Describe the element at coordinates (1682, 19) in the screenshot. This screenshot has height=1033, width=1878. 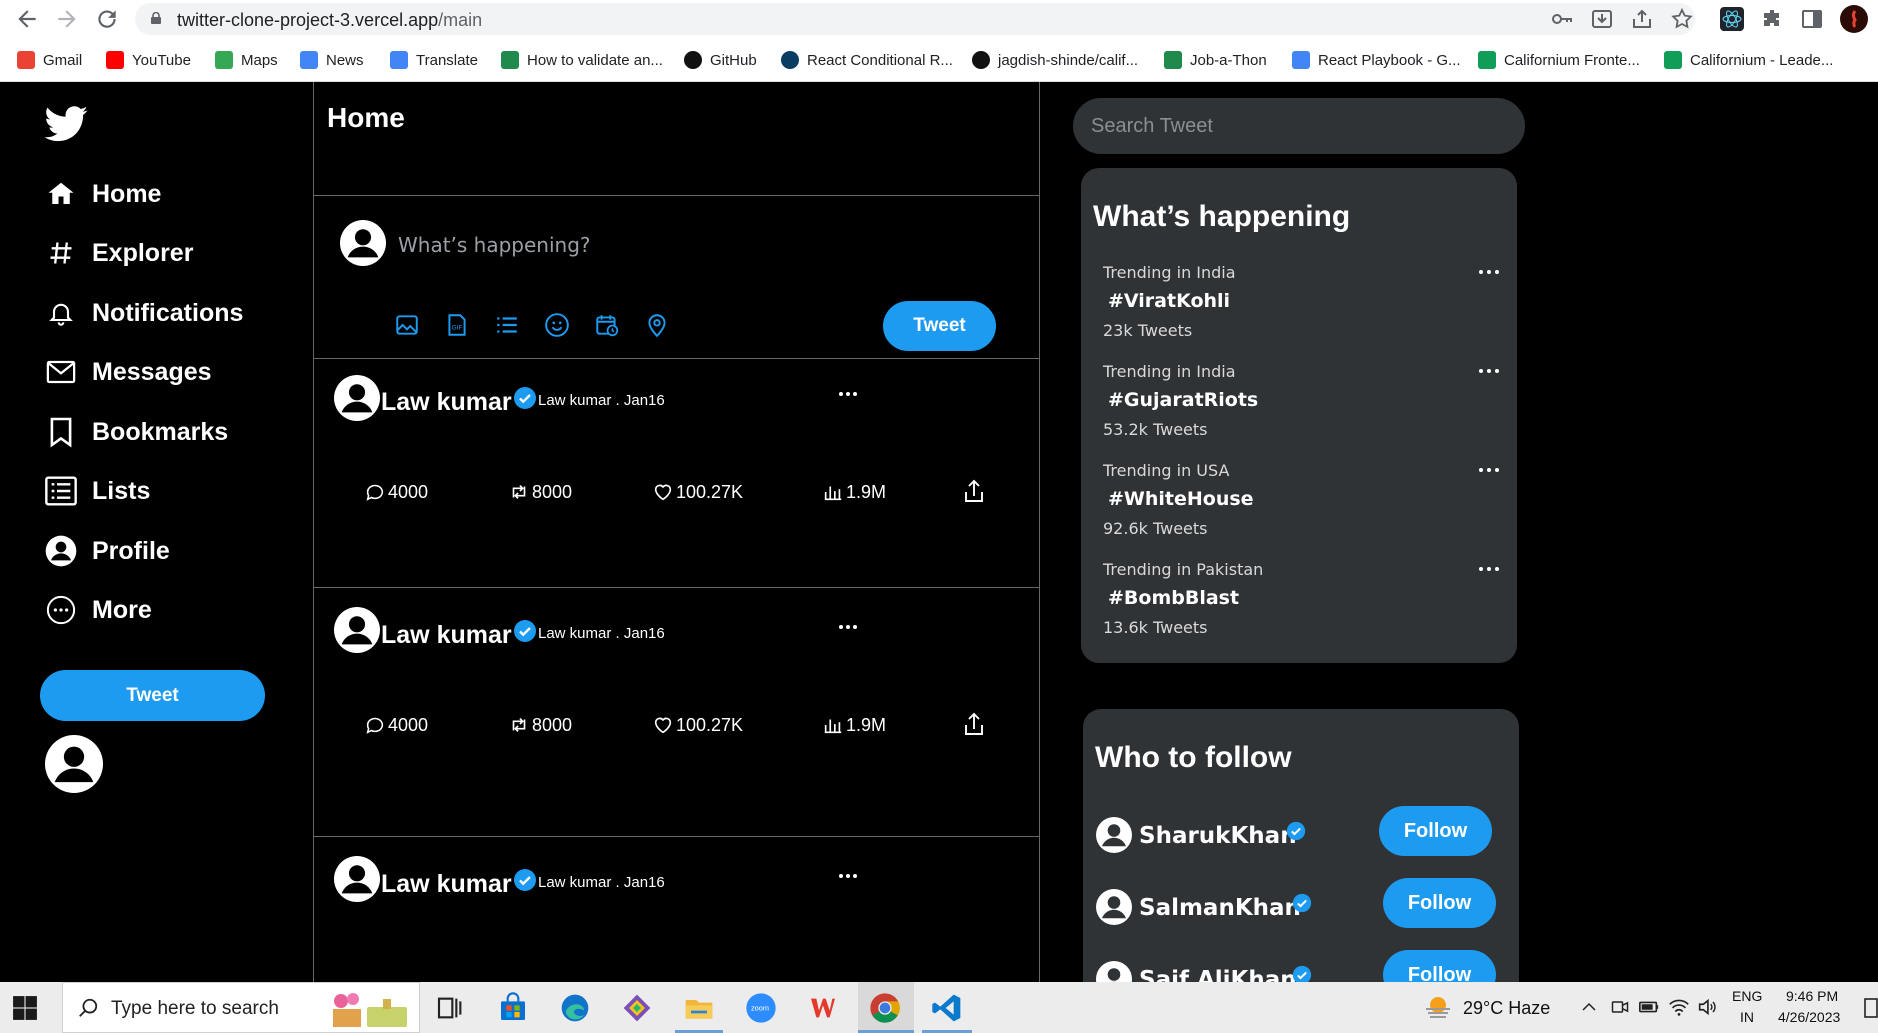
I see `star-icon` at that location.